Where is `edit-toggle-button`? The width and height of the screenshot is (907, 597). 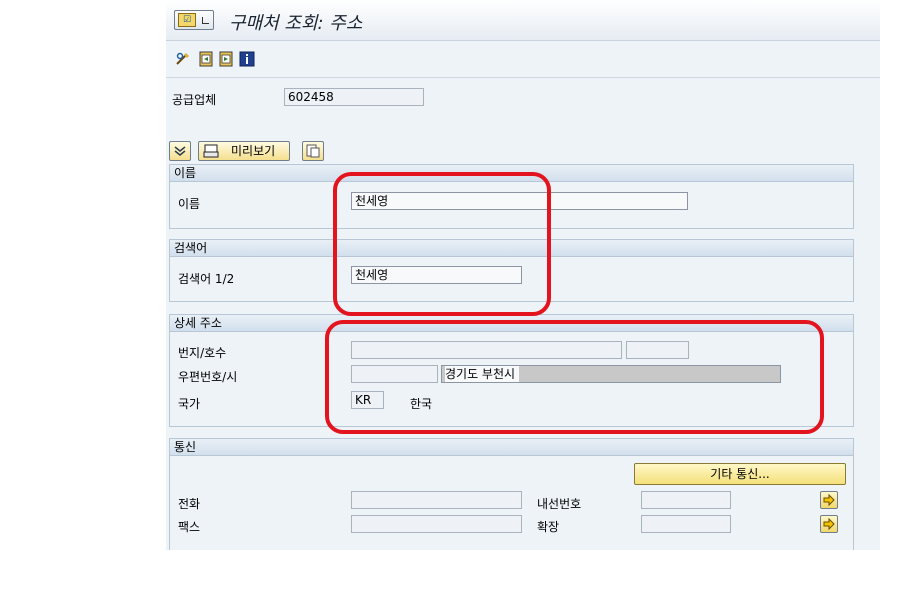 edit-toggle-button is located at coordinates (183, 59).